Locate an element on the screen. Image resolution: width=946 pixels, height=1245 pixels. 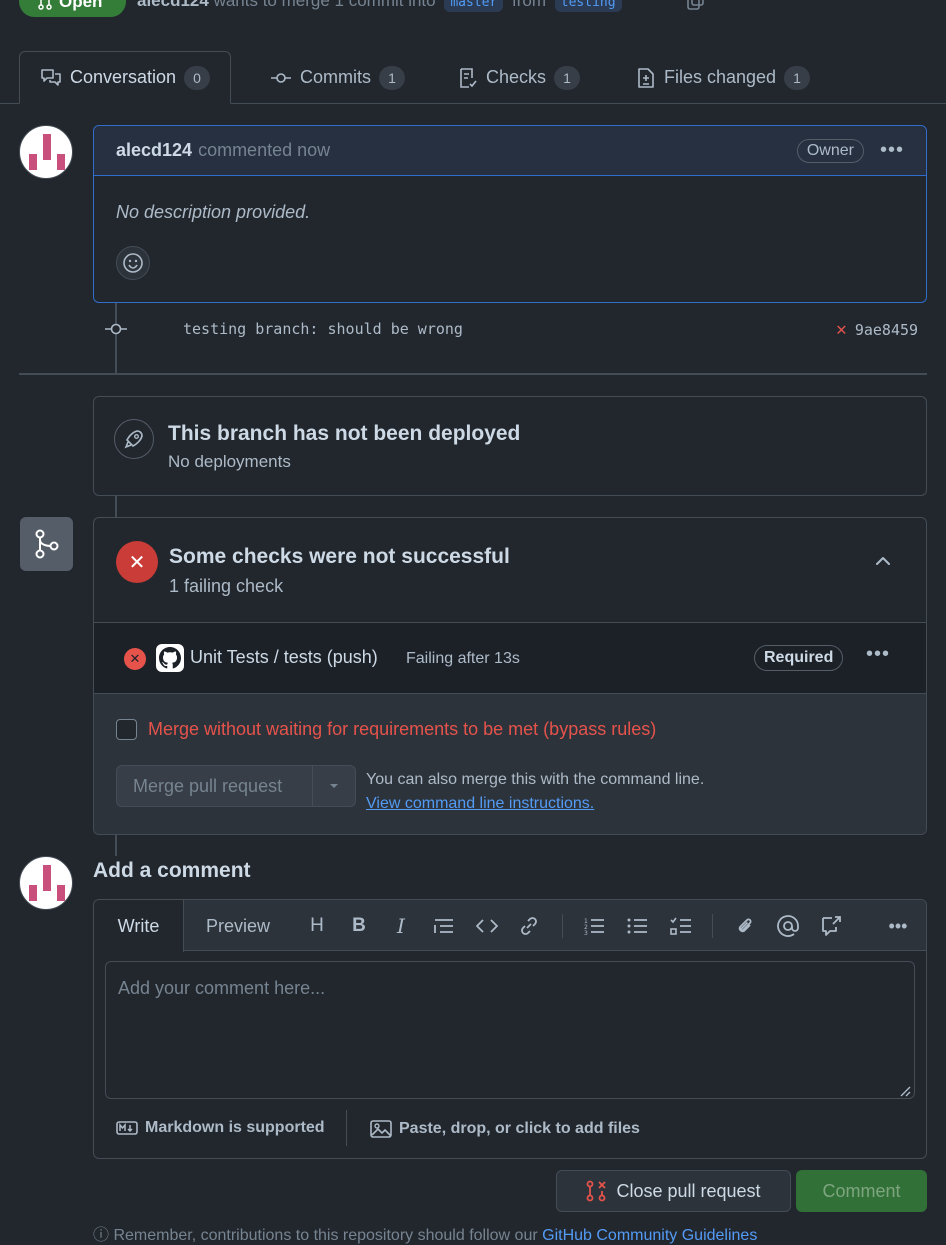
check-options-icon: ••• is located at coordinates (878, 654).